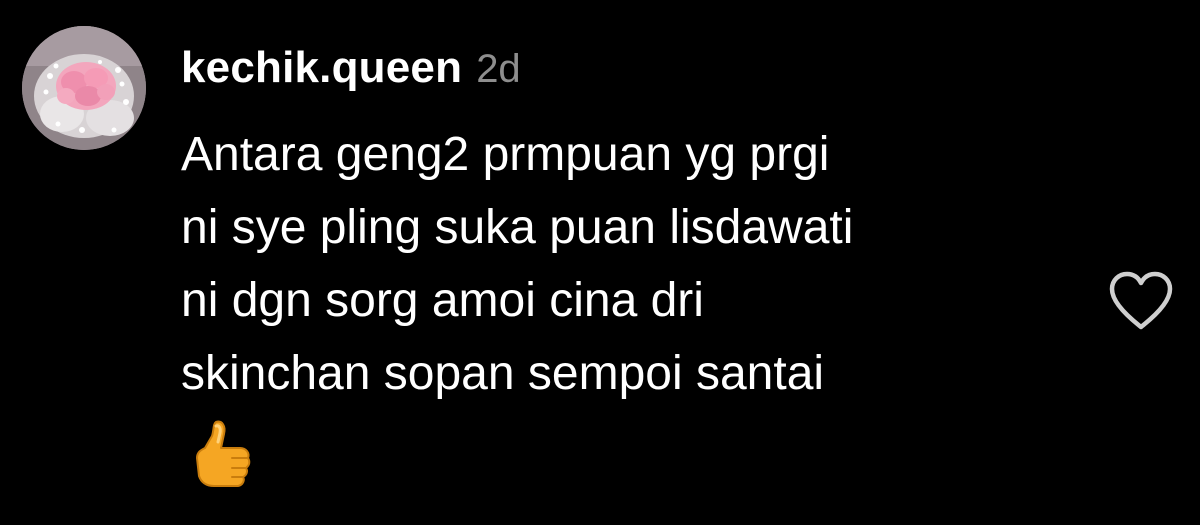 This screenshot has height=525, width=1200. I want to click on comment-timestamp: 2d, so click(498, 69).